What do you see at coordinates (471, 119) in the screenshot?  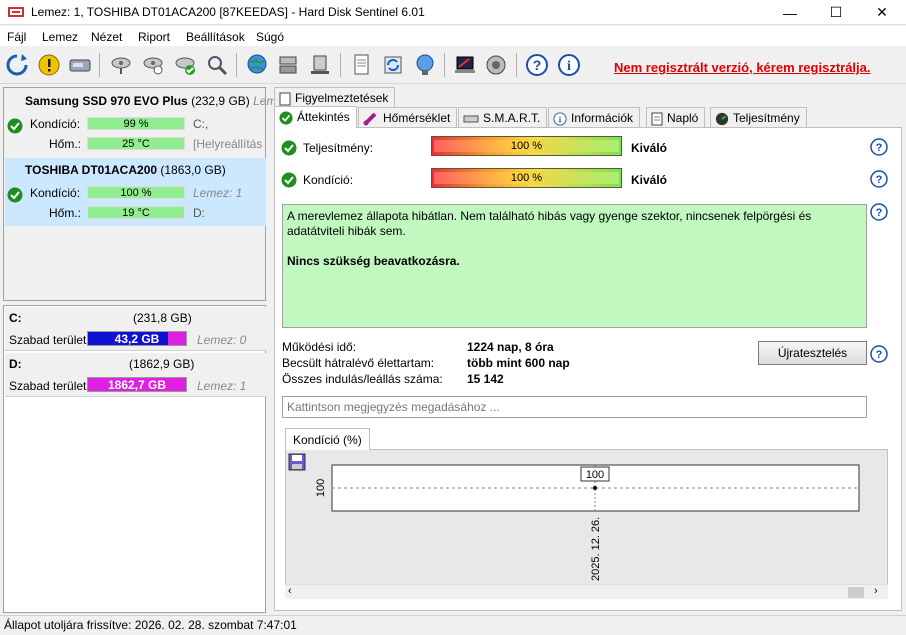 I see `smart-icon` at bounding box center [471, 119].